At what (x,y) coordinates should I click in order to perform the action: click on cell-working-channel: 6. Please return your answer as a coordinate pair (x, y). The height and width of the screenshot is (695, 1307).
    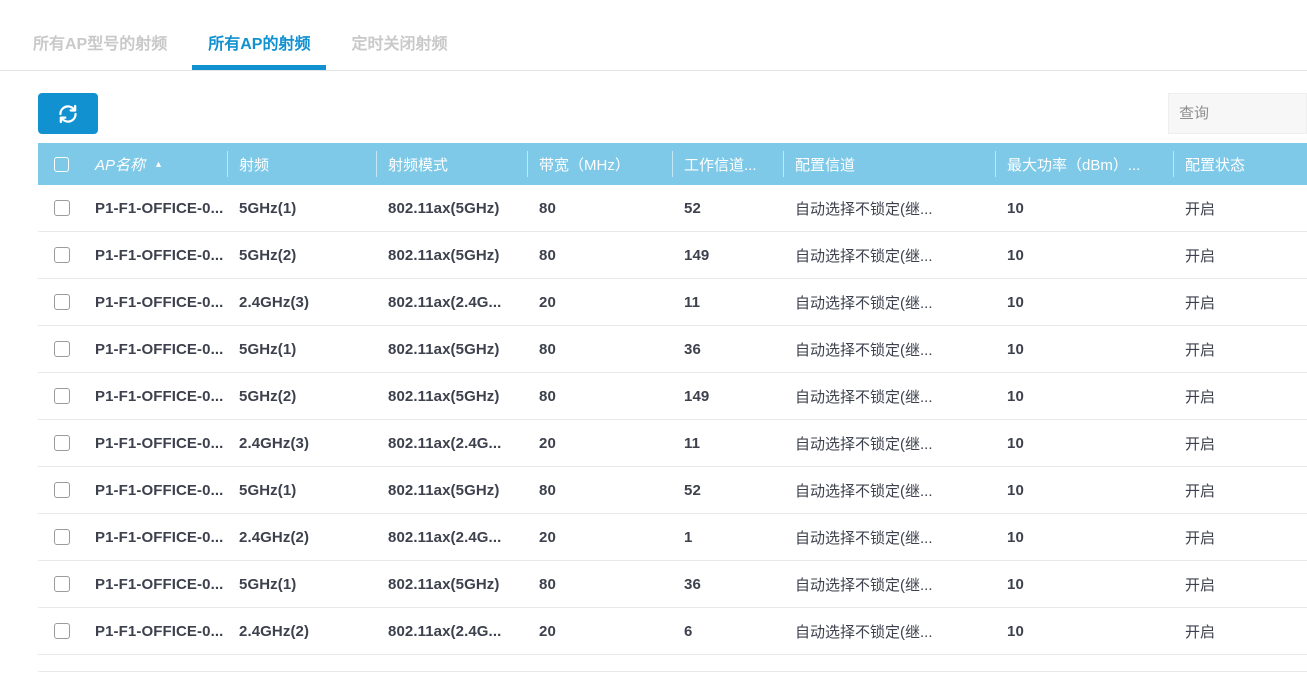
    Looking at the image, I should click on (688, 631).